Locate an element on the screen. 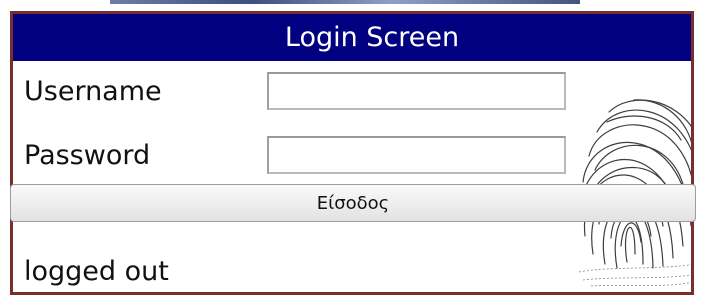  login-status: logged out is located at coordinates (96, 271).